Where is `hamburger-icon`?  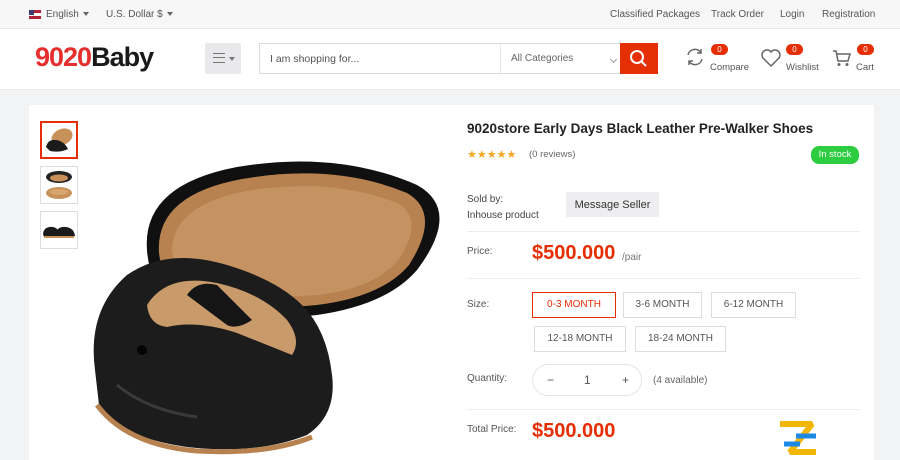
hamburger-icon is located at coordinates (219, 58).